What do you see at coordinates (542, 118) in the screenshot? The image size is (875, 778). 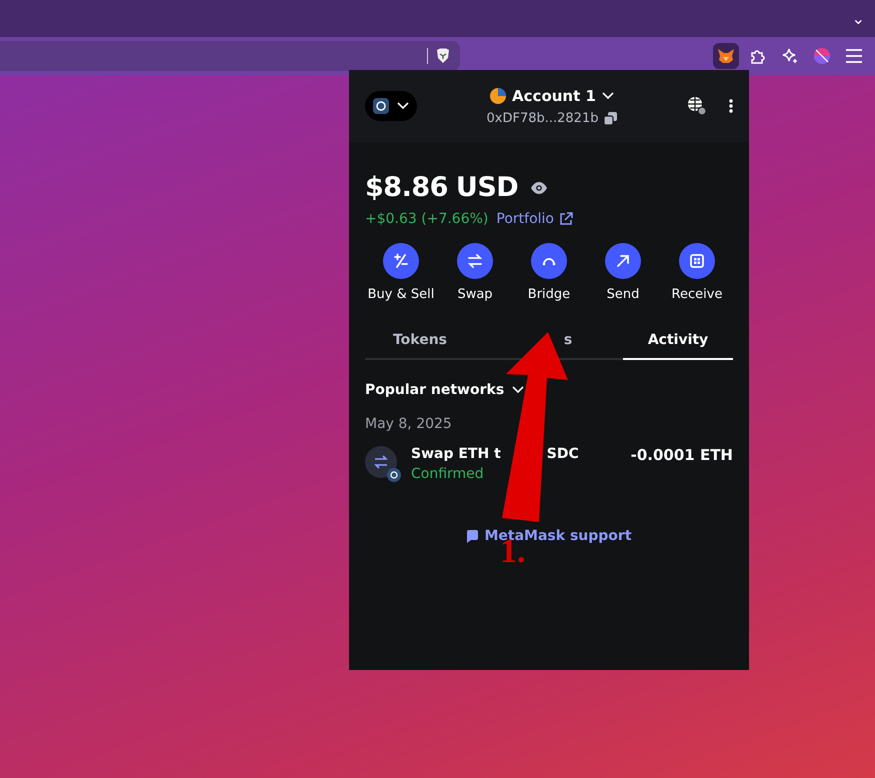 I see `account-address: 0xDF78b...2821b` at bounding box center [542, 118].